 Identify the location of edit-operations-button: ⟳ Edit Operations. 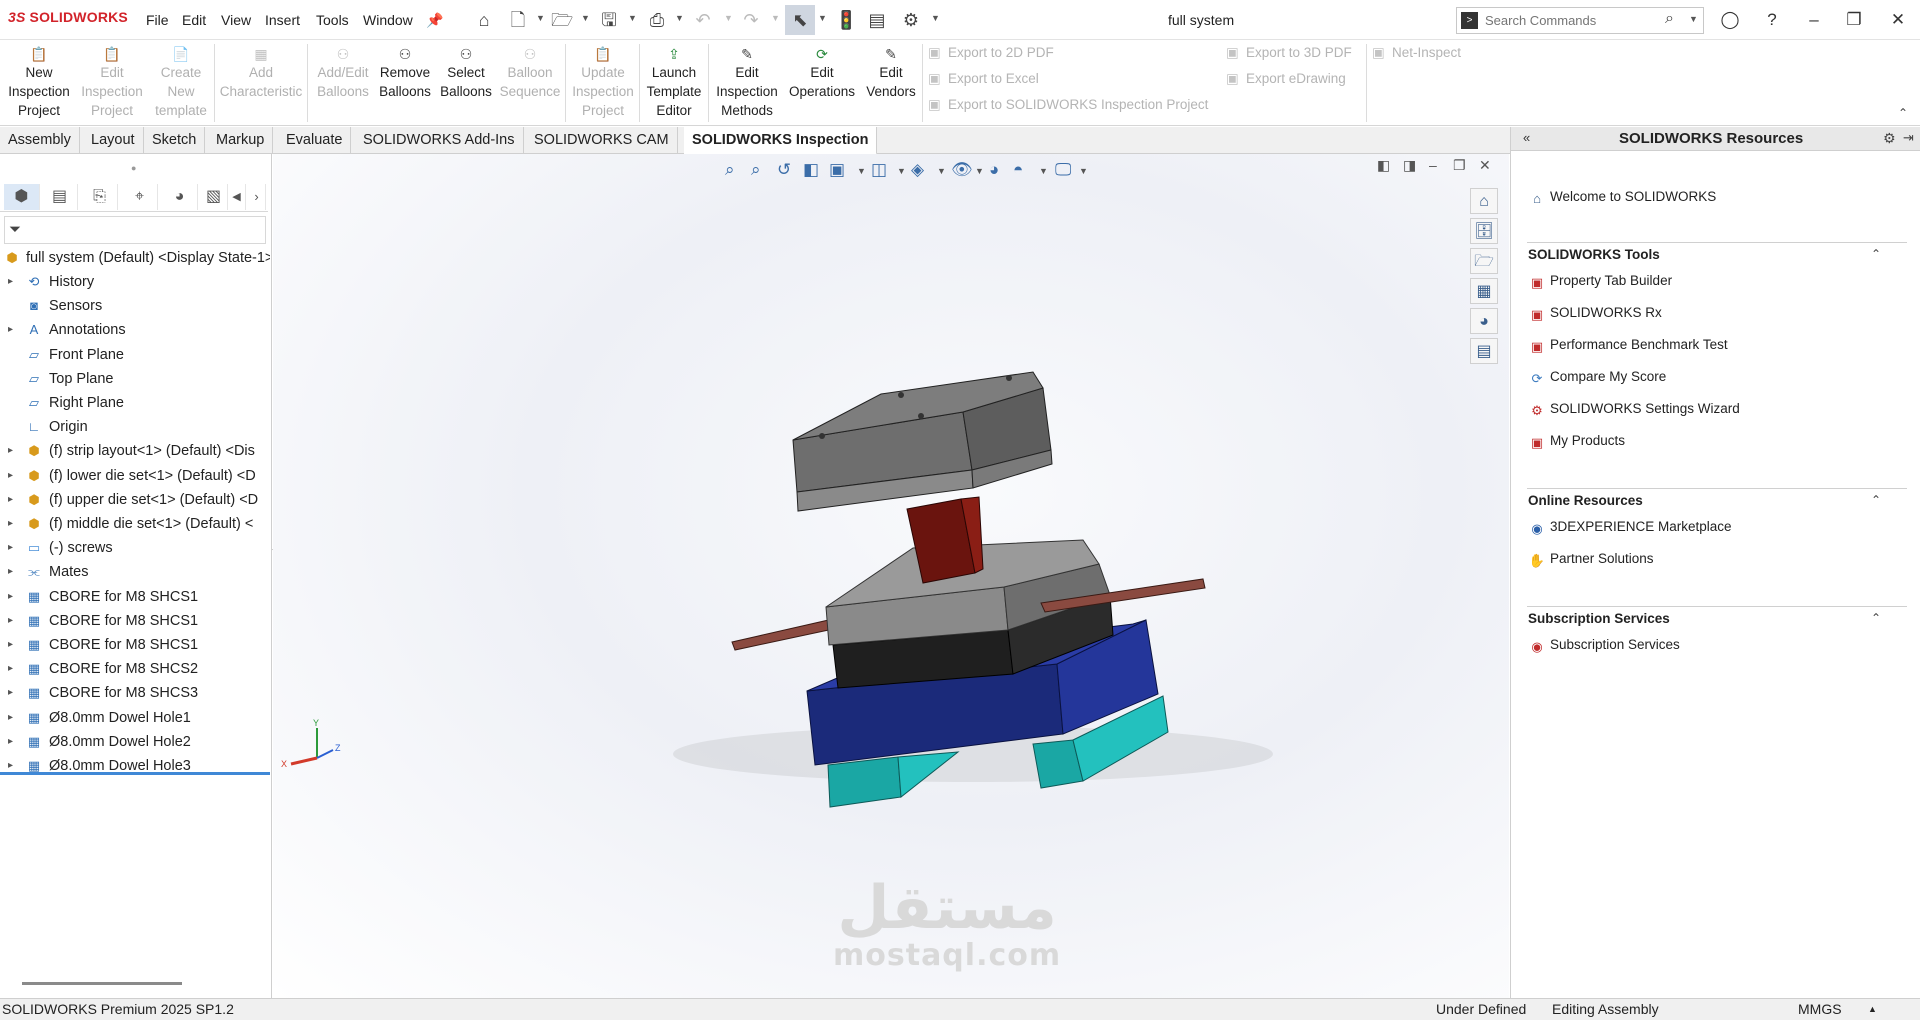
(822, 84).